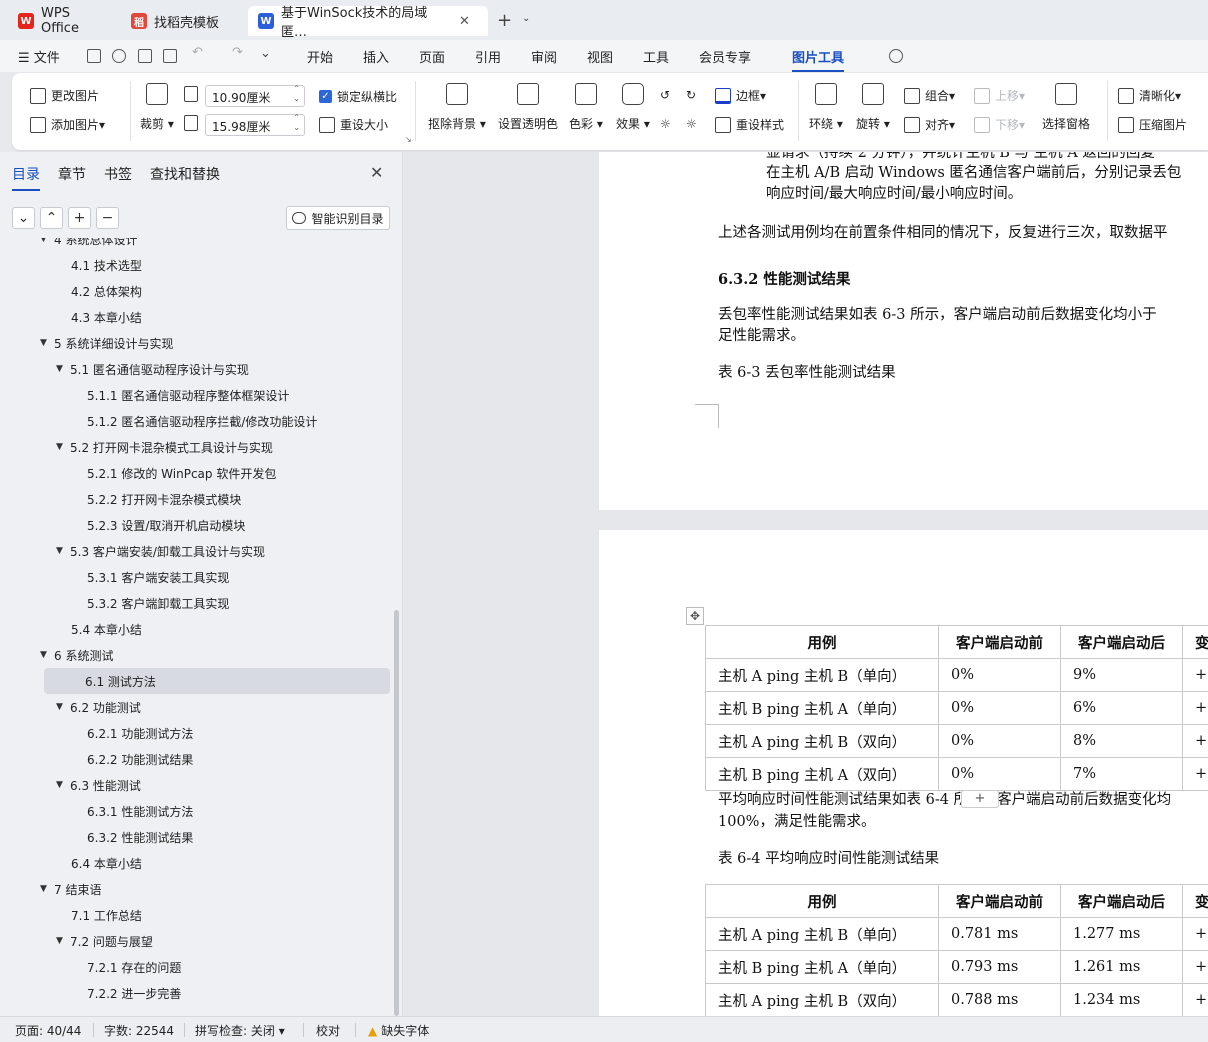 This screenshot has width=1208, height=1042. I want to click on nav-tab-bookmarks: 书签, so click(118, 174).